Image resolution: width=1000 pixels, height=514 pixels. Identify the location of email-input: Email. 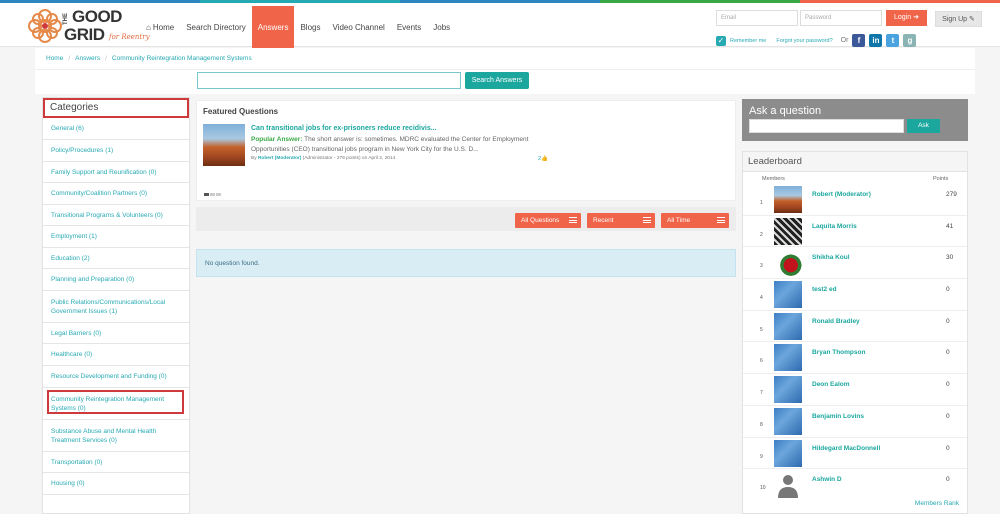
(757, 18).